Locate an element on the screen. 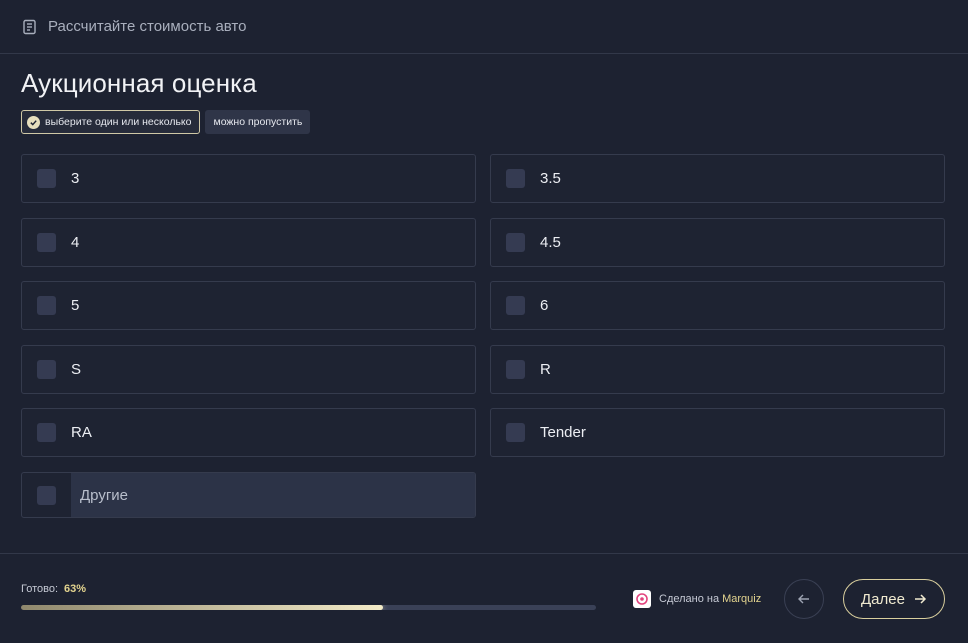 This screenshot has width=968, height=643. option-label: Tender is located at coordinates (563, 432).